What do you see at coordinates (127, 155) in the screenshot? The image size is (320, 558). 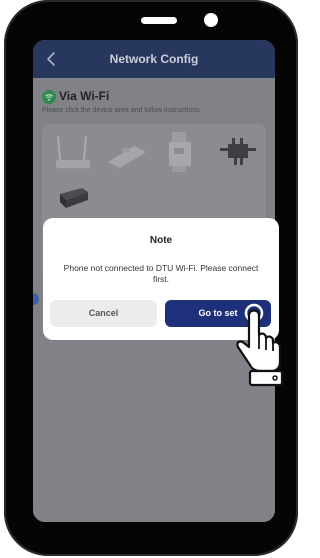 I see `dtu-stick-icon` at bounding box center [127, 155].